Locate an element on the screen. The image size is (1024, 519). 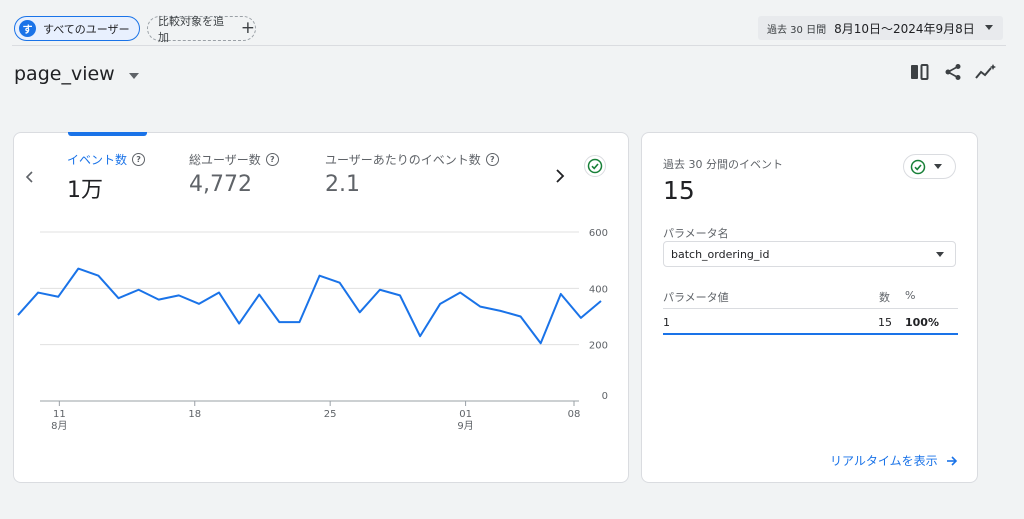
x-tick-month-label: 8月 is located at coordinates (59, 426).